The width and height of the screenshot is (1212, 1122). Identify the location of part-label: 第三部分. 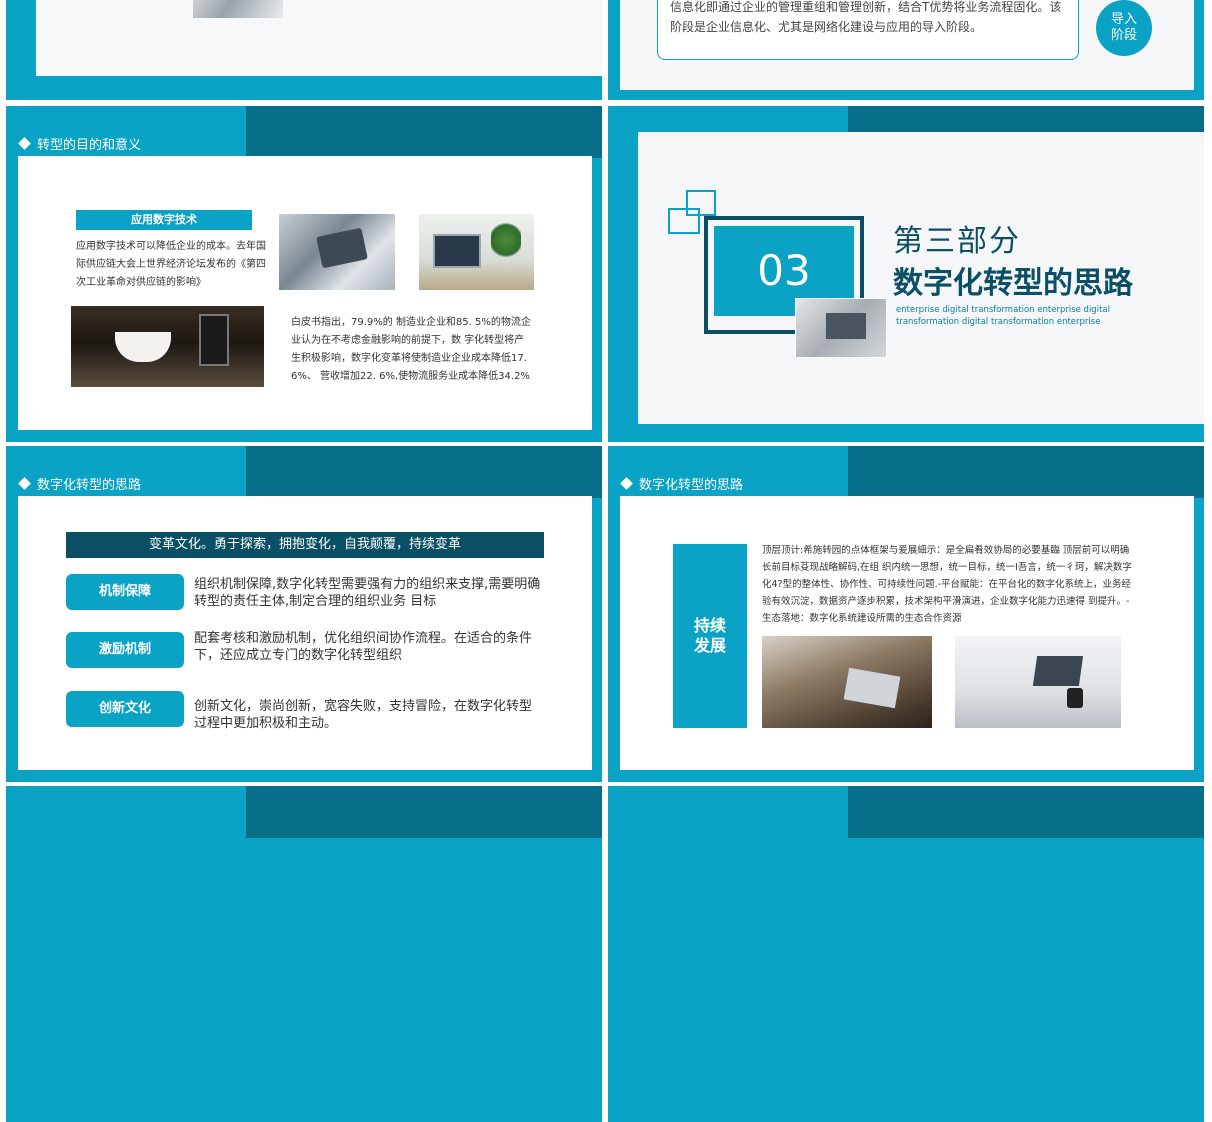
(957, 241).